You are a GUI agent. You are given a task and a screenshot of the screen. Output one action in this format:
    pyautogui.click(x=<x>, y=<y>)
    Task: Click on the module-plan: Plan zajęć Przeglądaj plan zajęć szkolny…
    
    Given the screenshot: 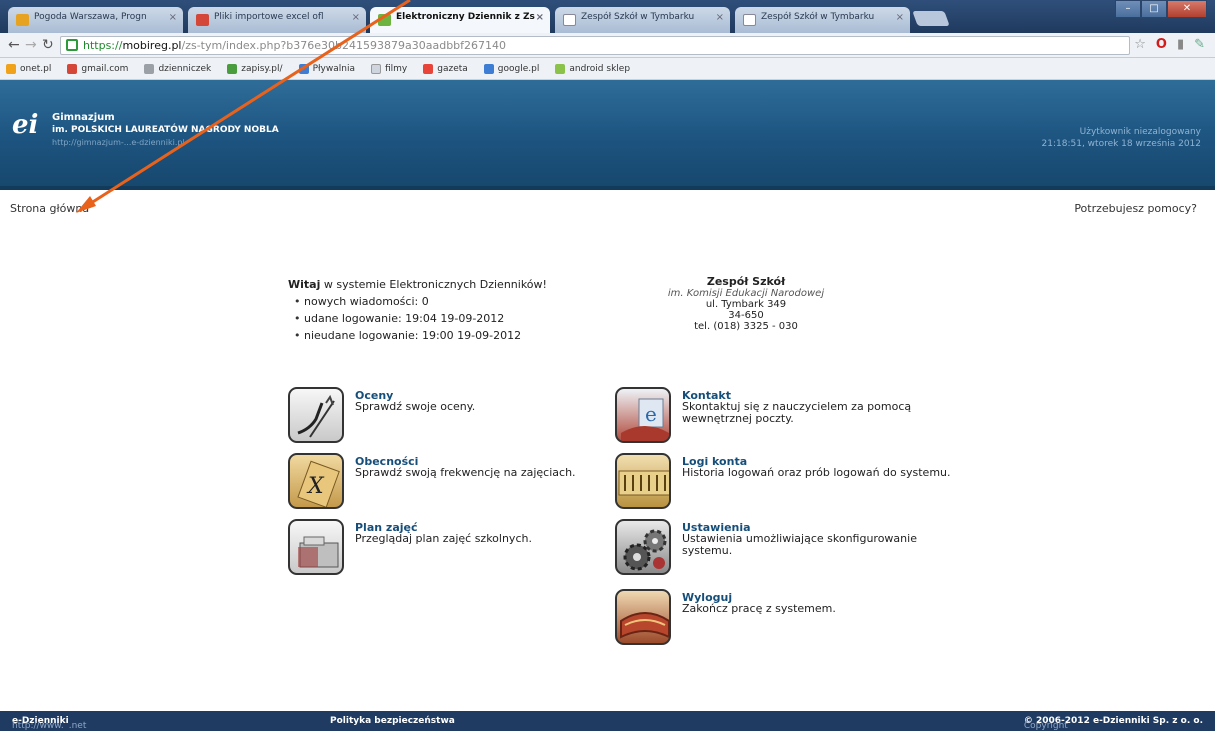 What is the action you would take?
    pyautogui.click(x=458, y=548)
    